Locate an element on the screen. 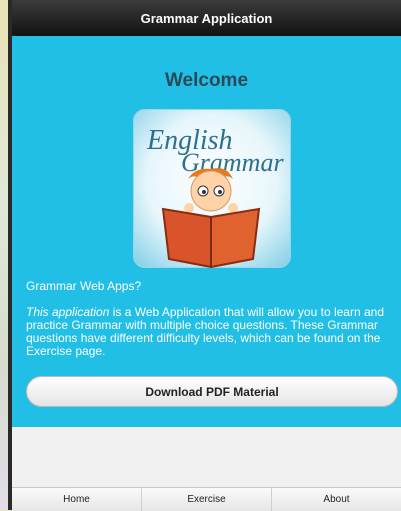 This screenshot has height=511, width=401. download-pdf-button: Download PDF Material is located at coordinates (212, 391).